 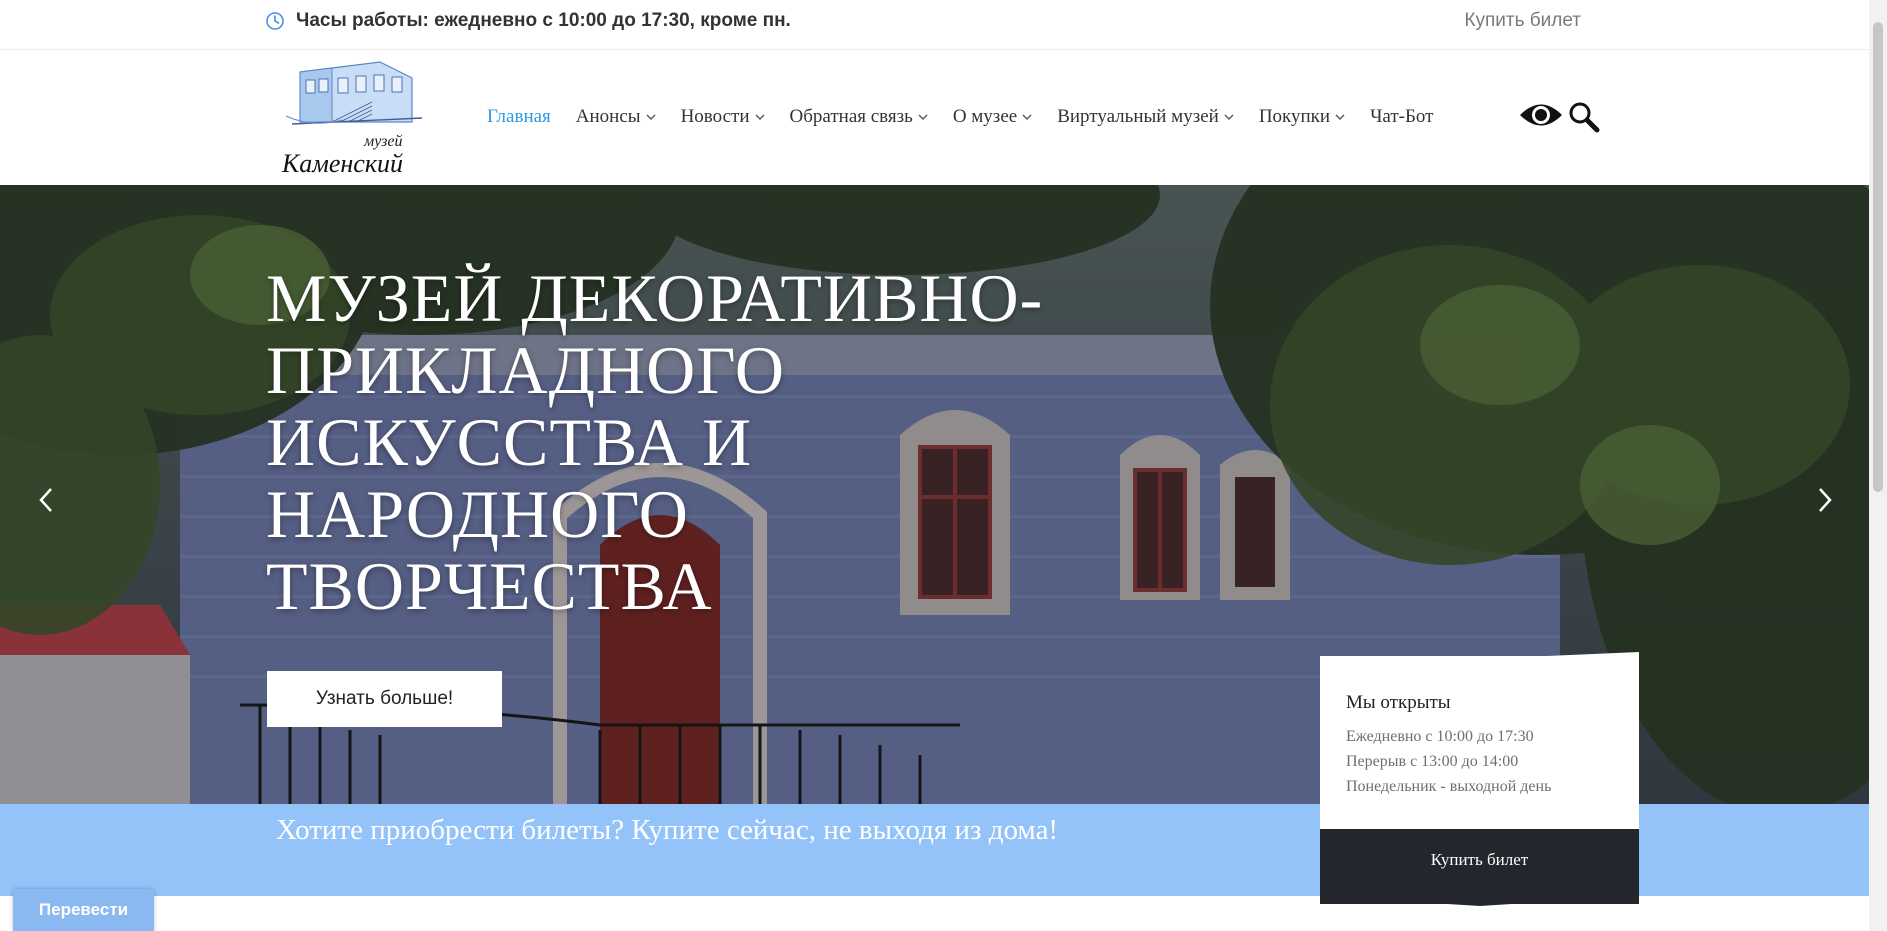 I want to click on card-bottom-arrow, so click(x=1479, y=895).